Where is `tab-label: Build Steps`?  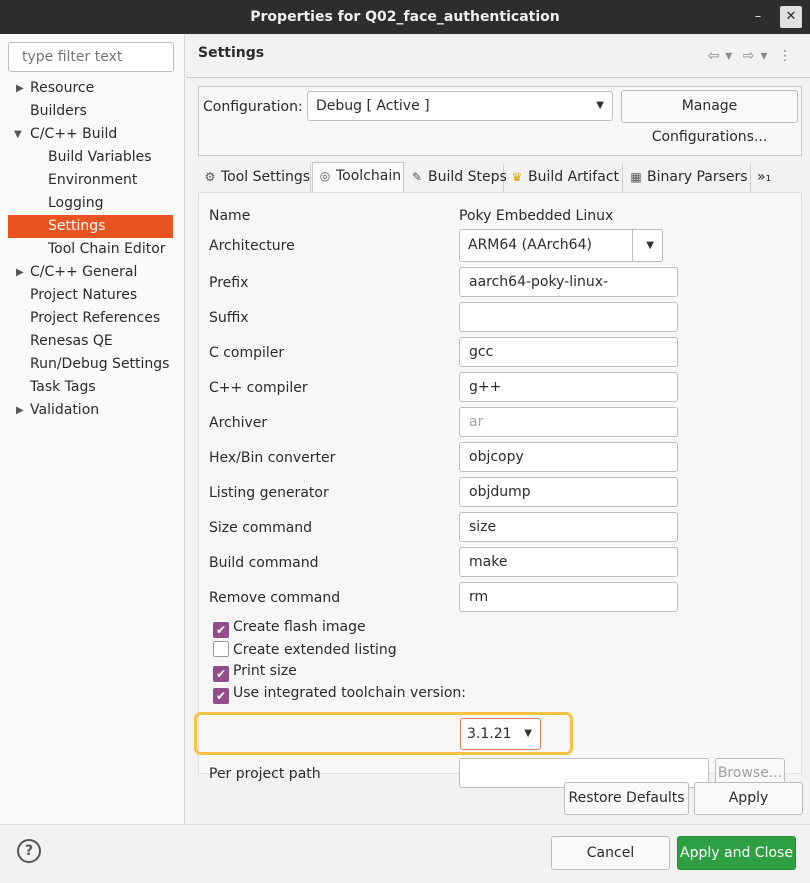 tab-label: Build Steps is located at coordinates (467, 177).